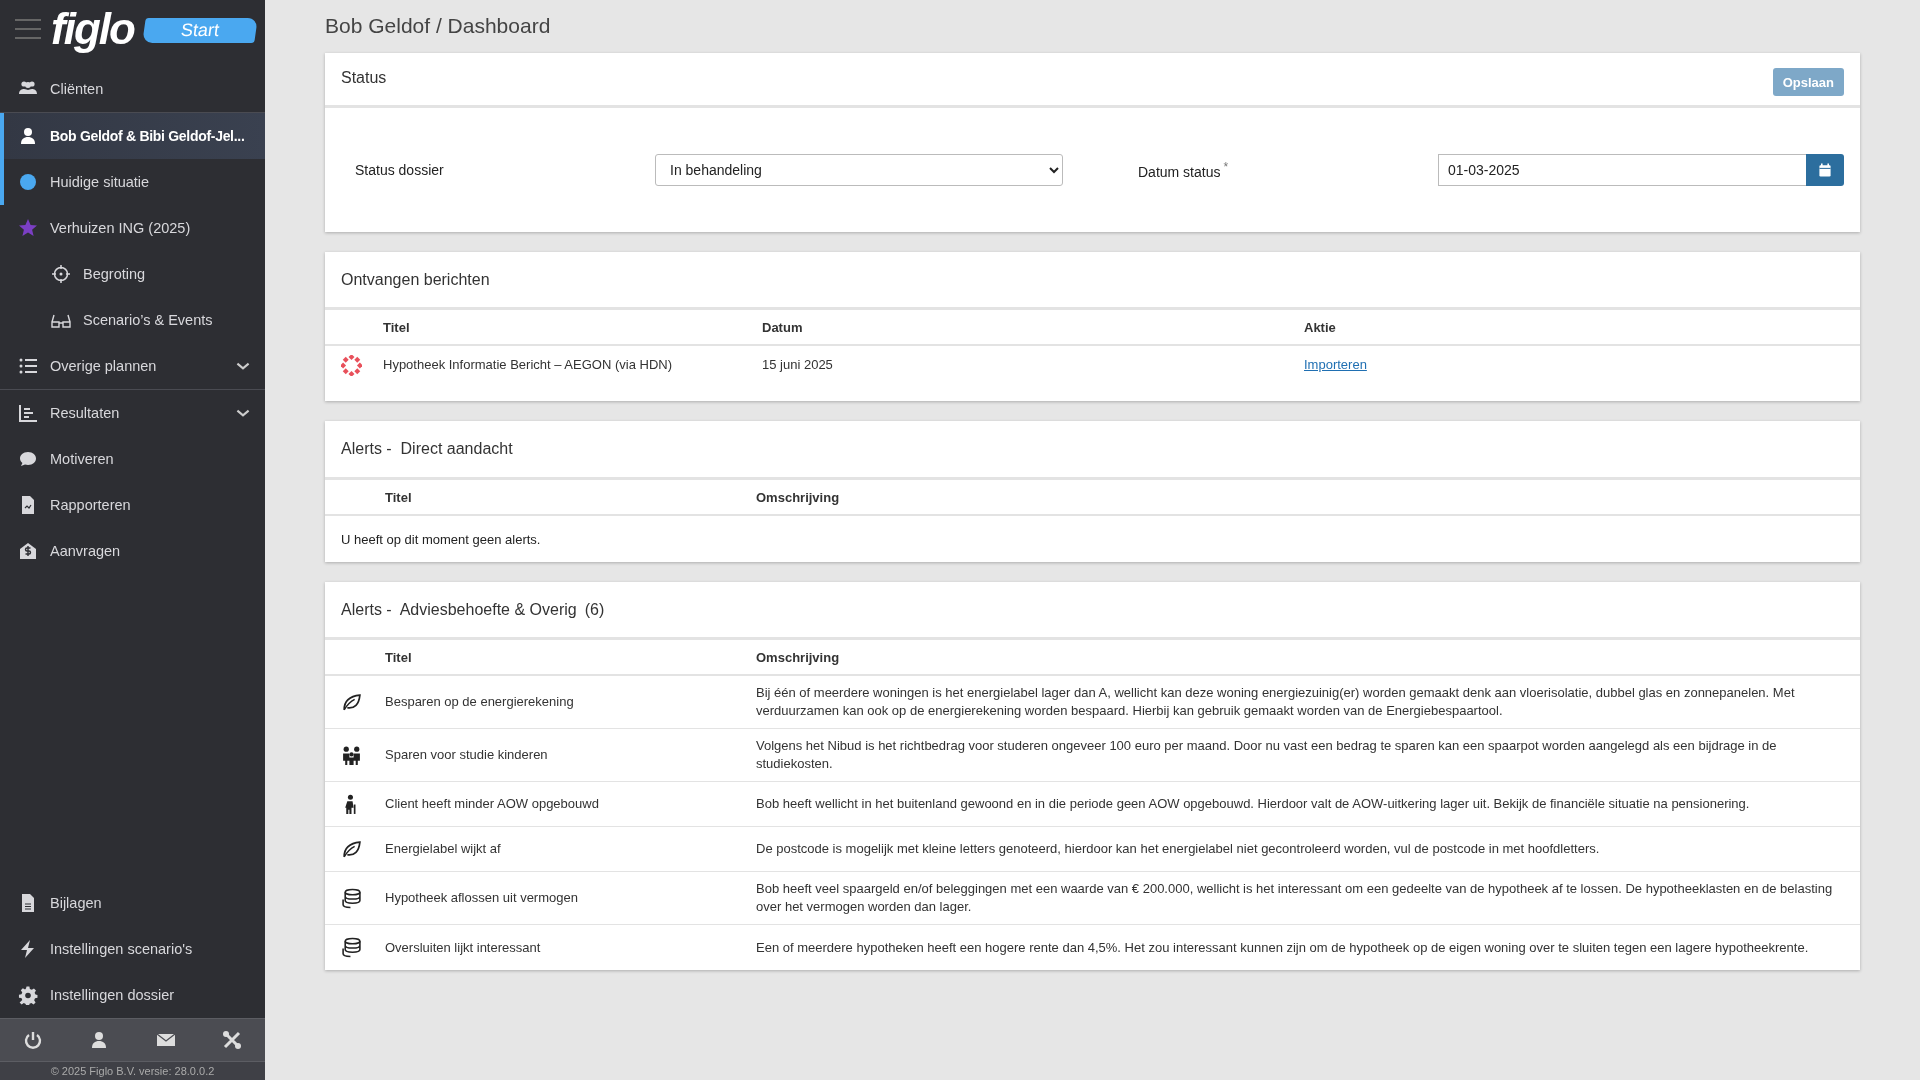  What do you see at coordinates (132, 949) in the screenshot?
I see `sidebar-item: Instellingen scenario's` at bounding box center [132, 949].